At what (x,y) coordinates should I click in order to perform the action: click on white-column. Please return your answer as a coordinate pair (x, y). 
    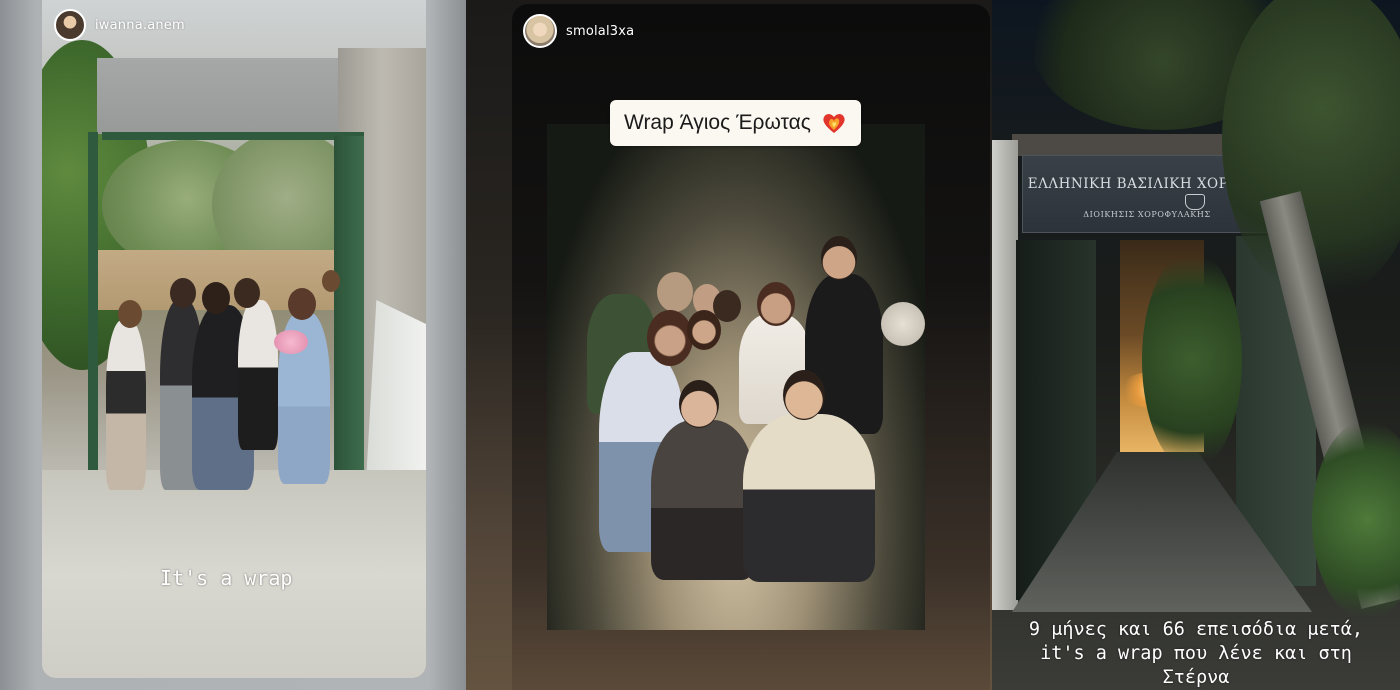
    Looking at the image, I should click on (1005, 375).